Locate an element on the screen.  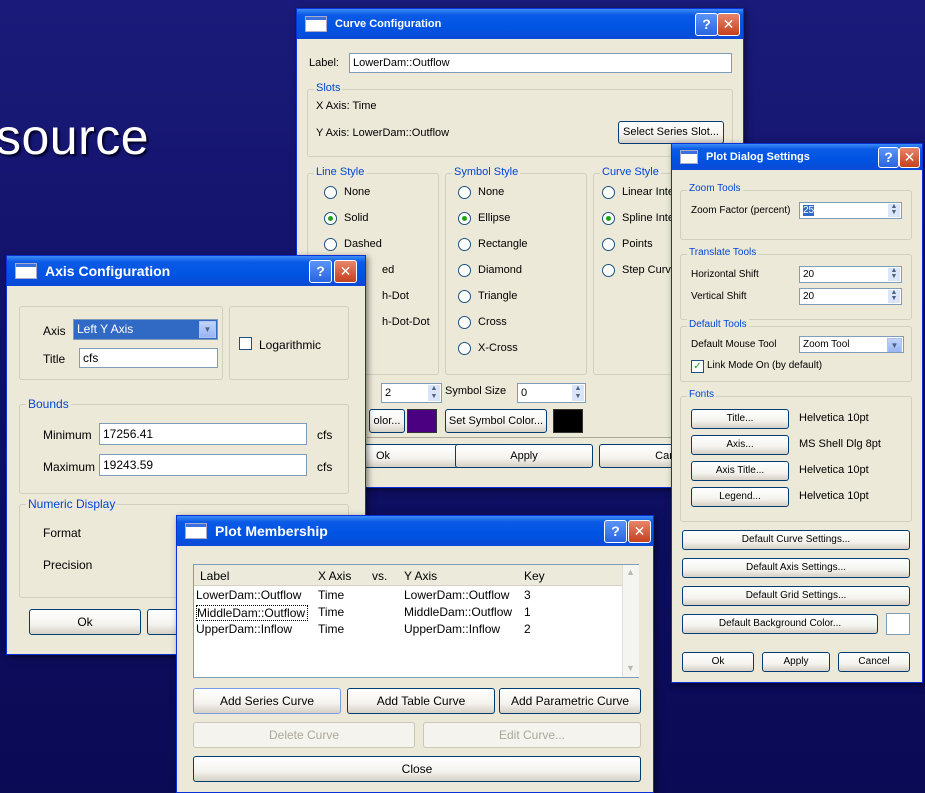
y-axis-slot: Y Axis: LowerDam::Outflow is located at coordinates (383, 133).